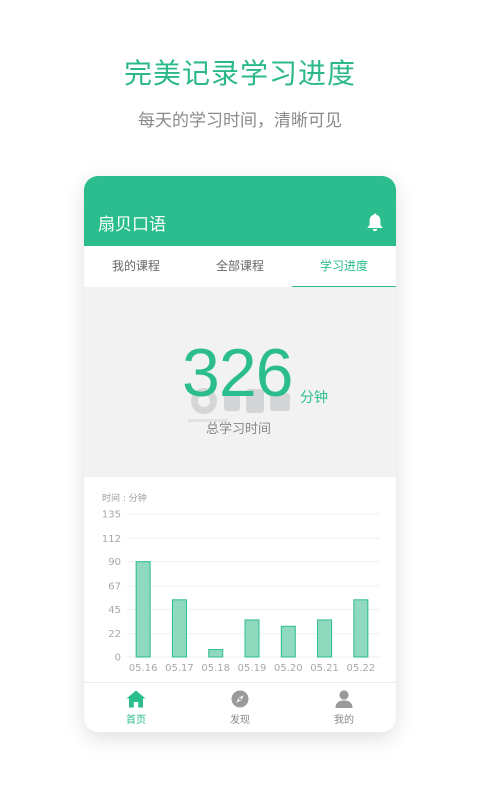  Describe the element at coordinates (215, 668) in the screenshot. I see `x-tick-label: 05.18` at that location.